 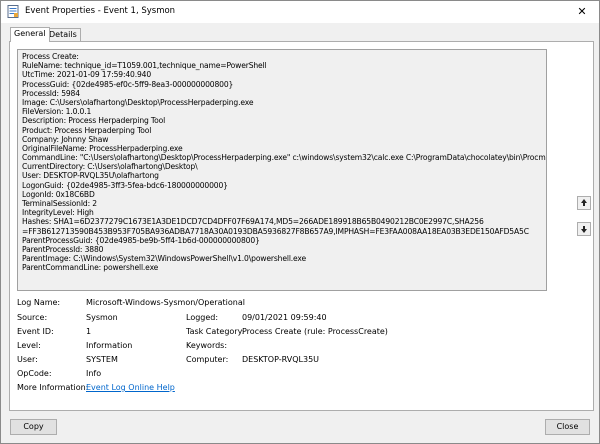 What do you see at coordinates (215, 331) in the screenshot?
I see `task-category-label: Task Category:` at bounding box center [215, 331].